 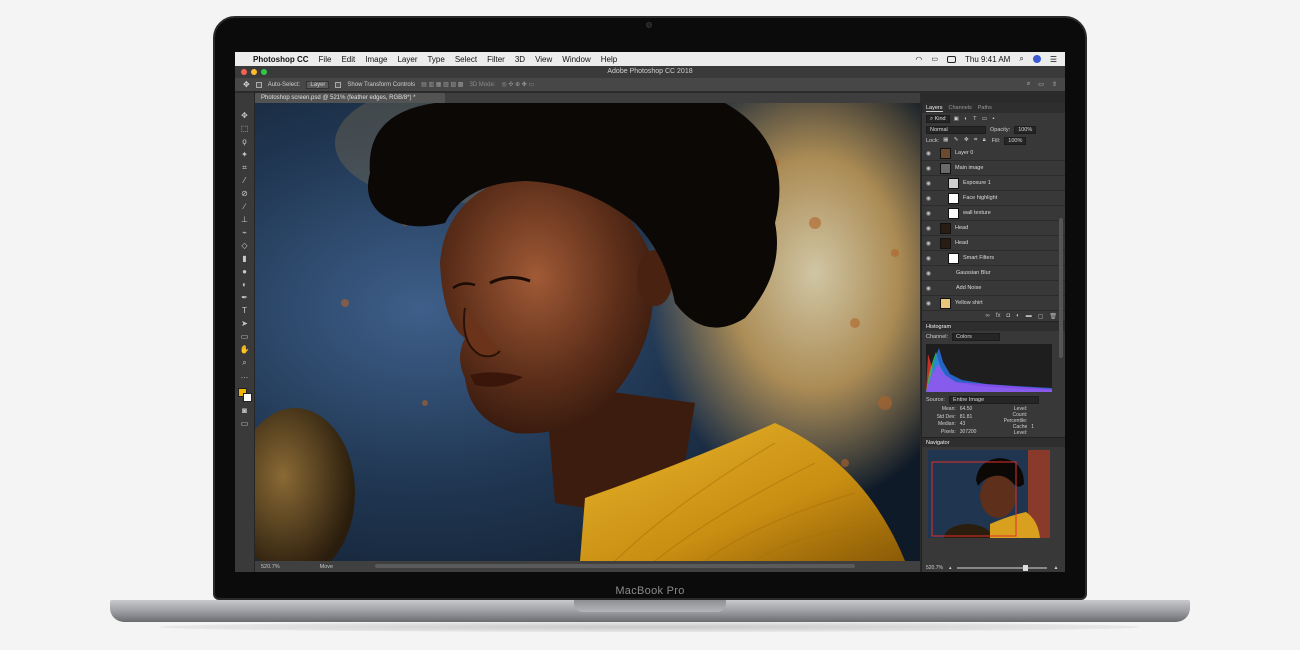 I want to click on healing-brush-icon: ⊘, so click(x=245, y=193).